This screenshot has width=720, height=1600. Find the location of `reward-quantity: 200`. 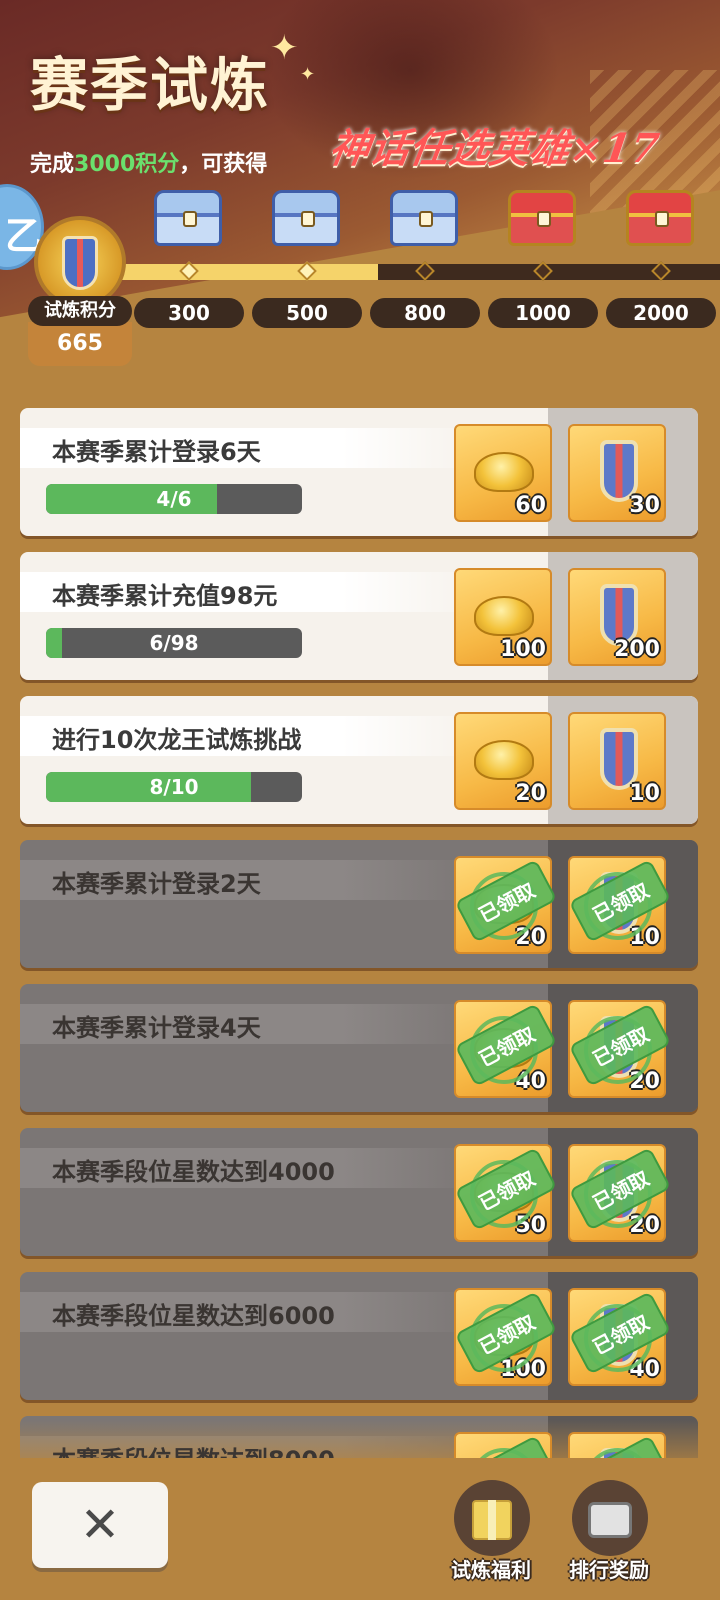

reward-quantity: 200 is located at coordinates (637, 649).